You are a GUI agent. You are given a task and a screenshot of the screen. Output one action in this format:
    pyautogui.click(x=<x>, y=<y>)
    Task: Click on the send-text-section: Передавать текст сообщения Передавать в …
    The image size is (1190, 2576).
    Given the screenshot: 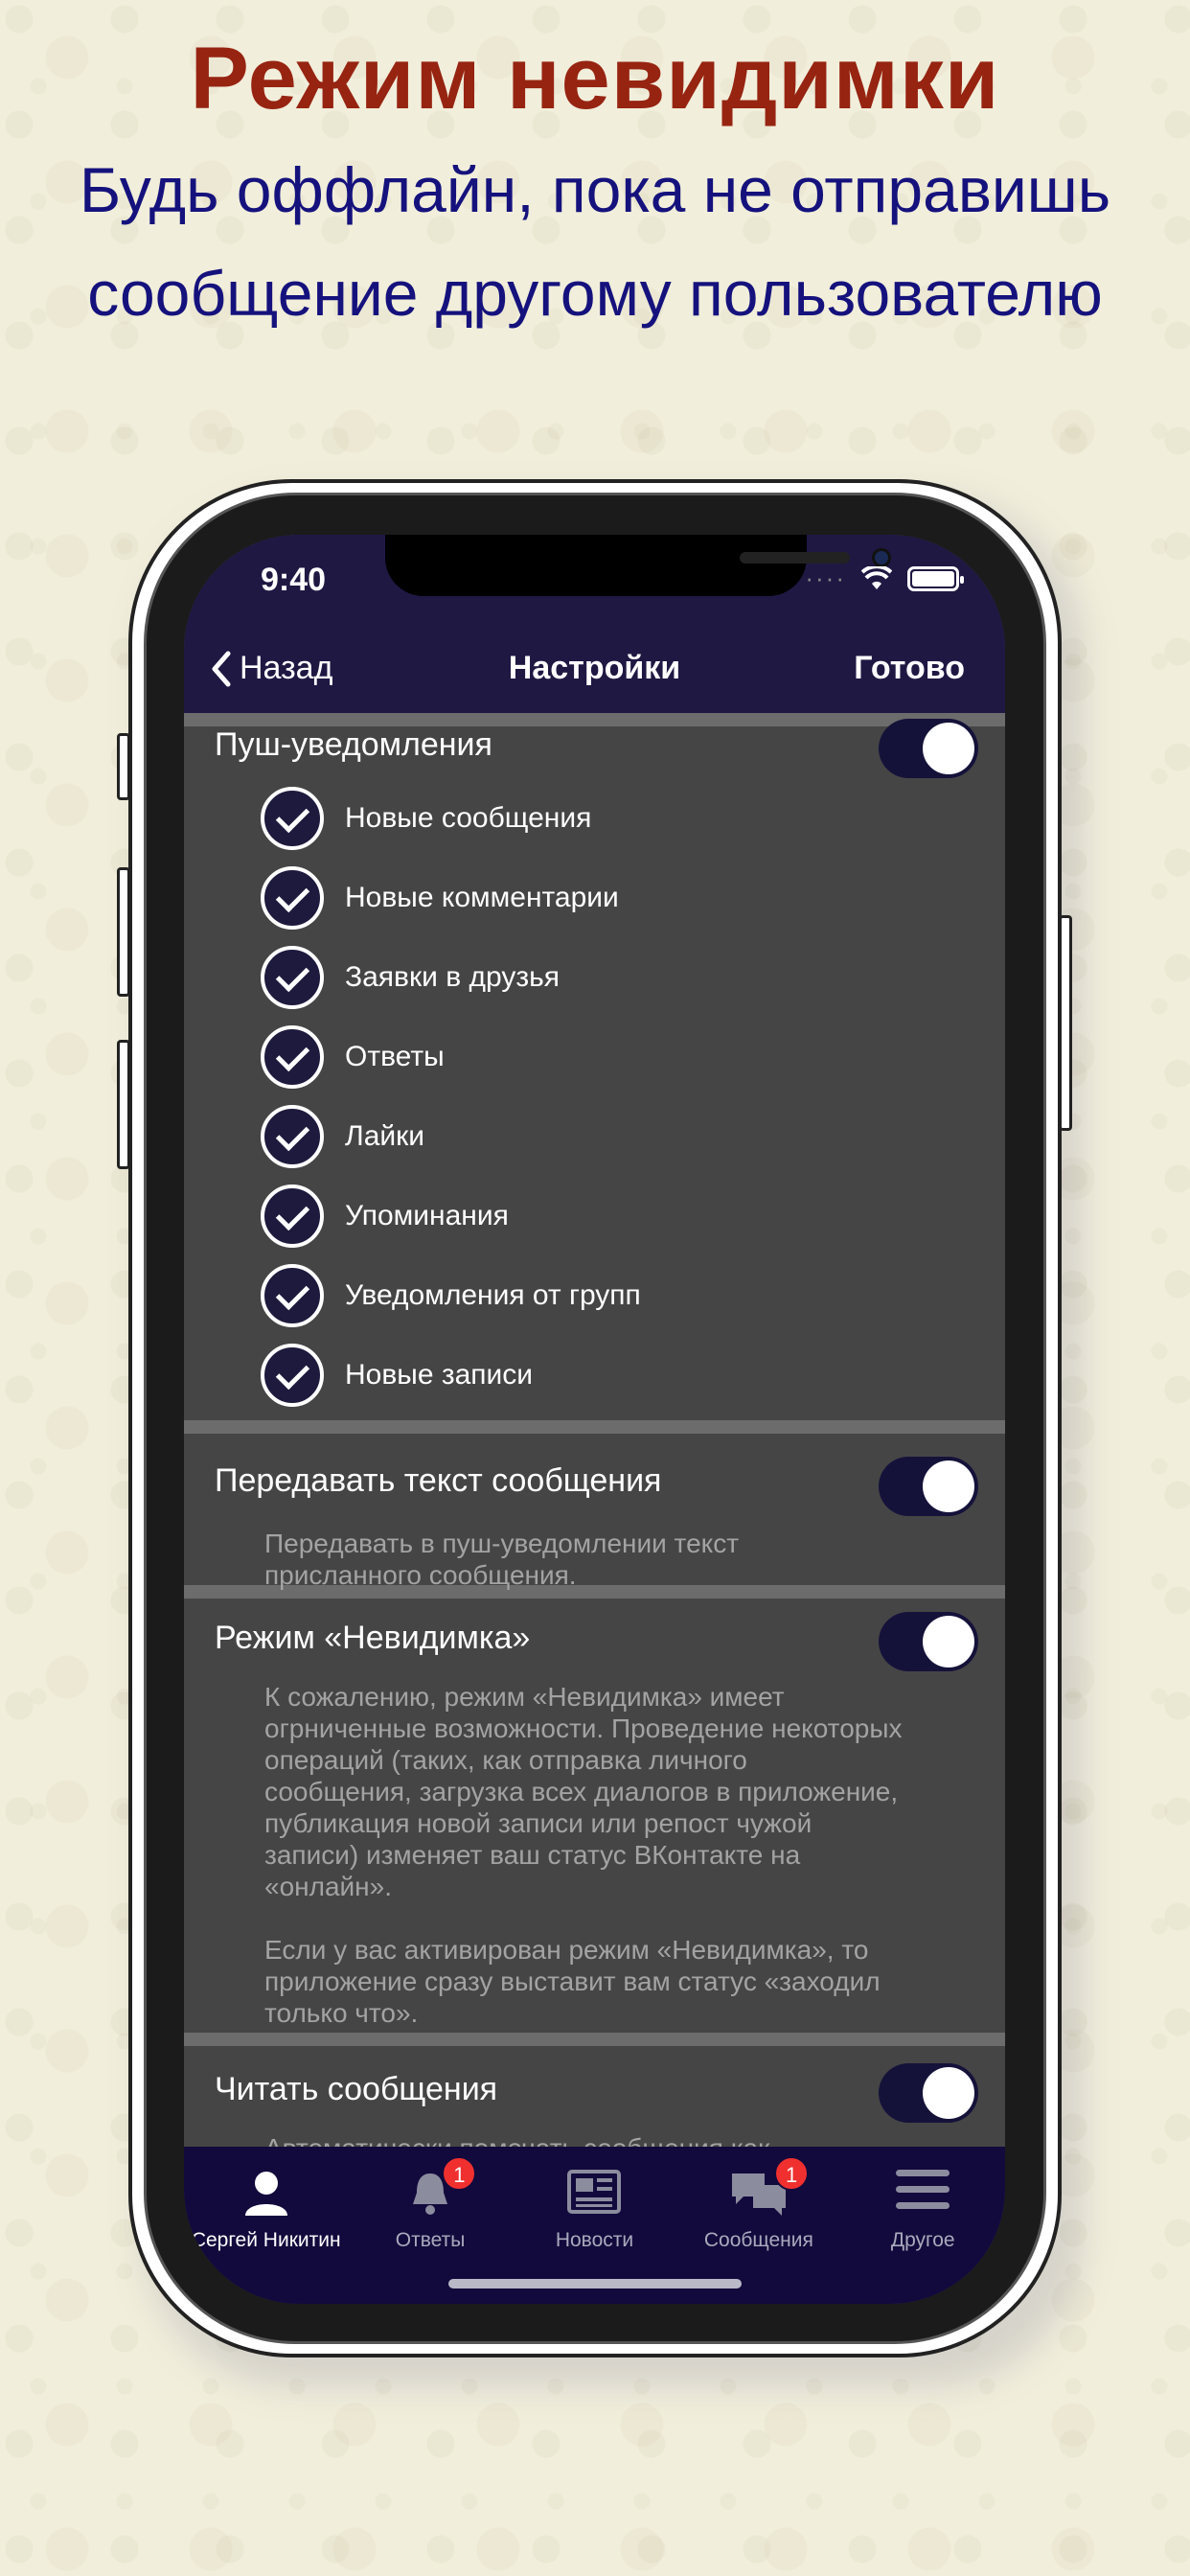 What is the action you would take?
    pyautogui.click(x=594, y=1512)
    